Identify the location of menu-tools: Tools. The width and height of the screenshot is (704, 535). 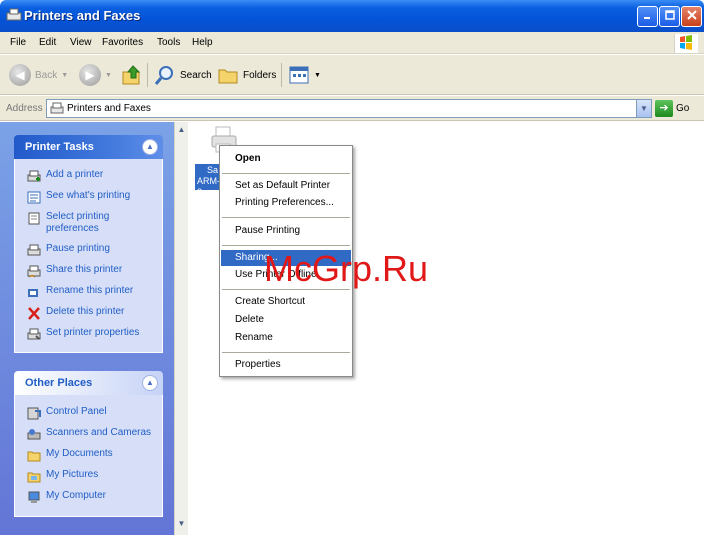
(168, 42).